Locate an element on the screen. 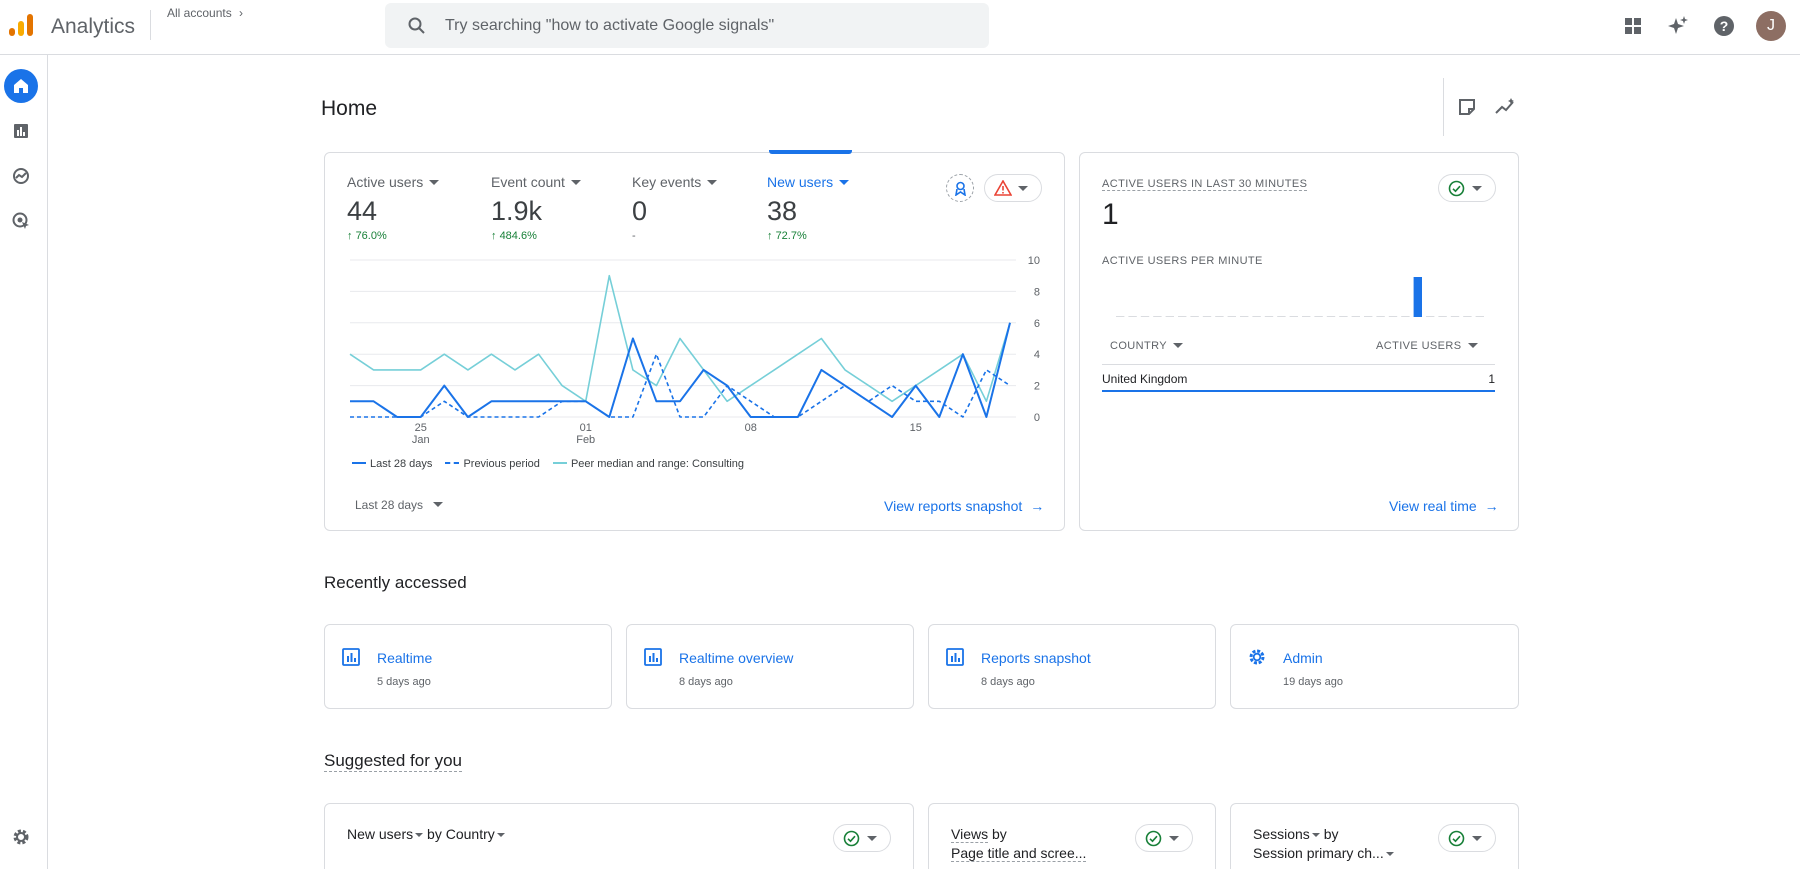 This screenshot has width=1800, height=869. x-tick-sublabel: Feb is located at coordinates (585, 440).